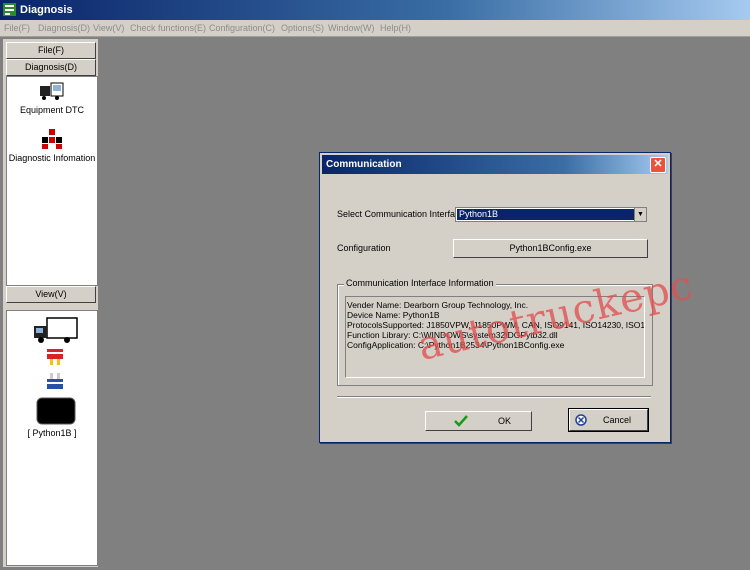 The image size is (750, 570). Describe the element at coordinates (242, 28) in the screenshot. I see `menu-configuration: Configuration(C)` at that location.